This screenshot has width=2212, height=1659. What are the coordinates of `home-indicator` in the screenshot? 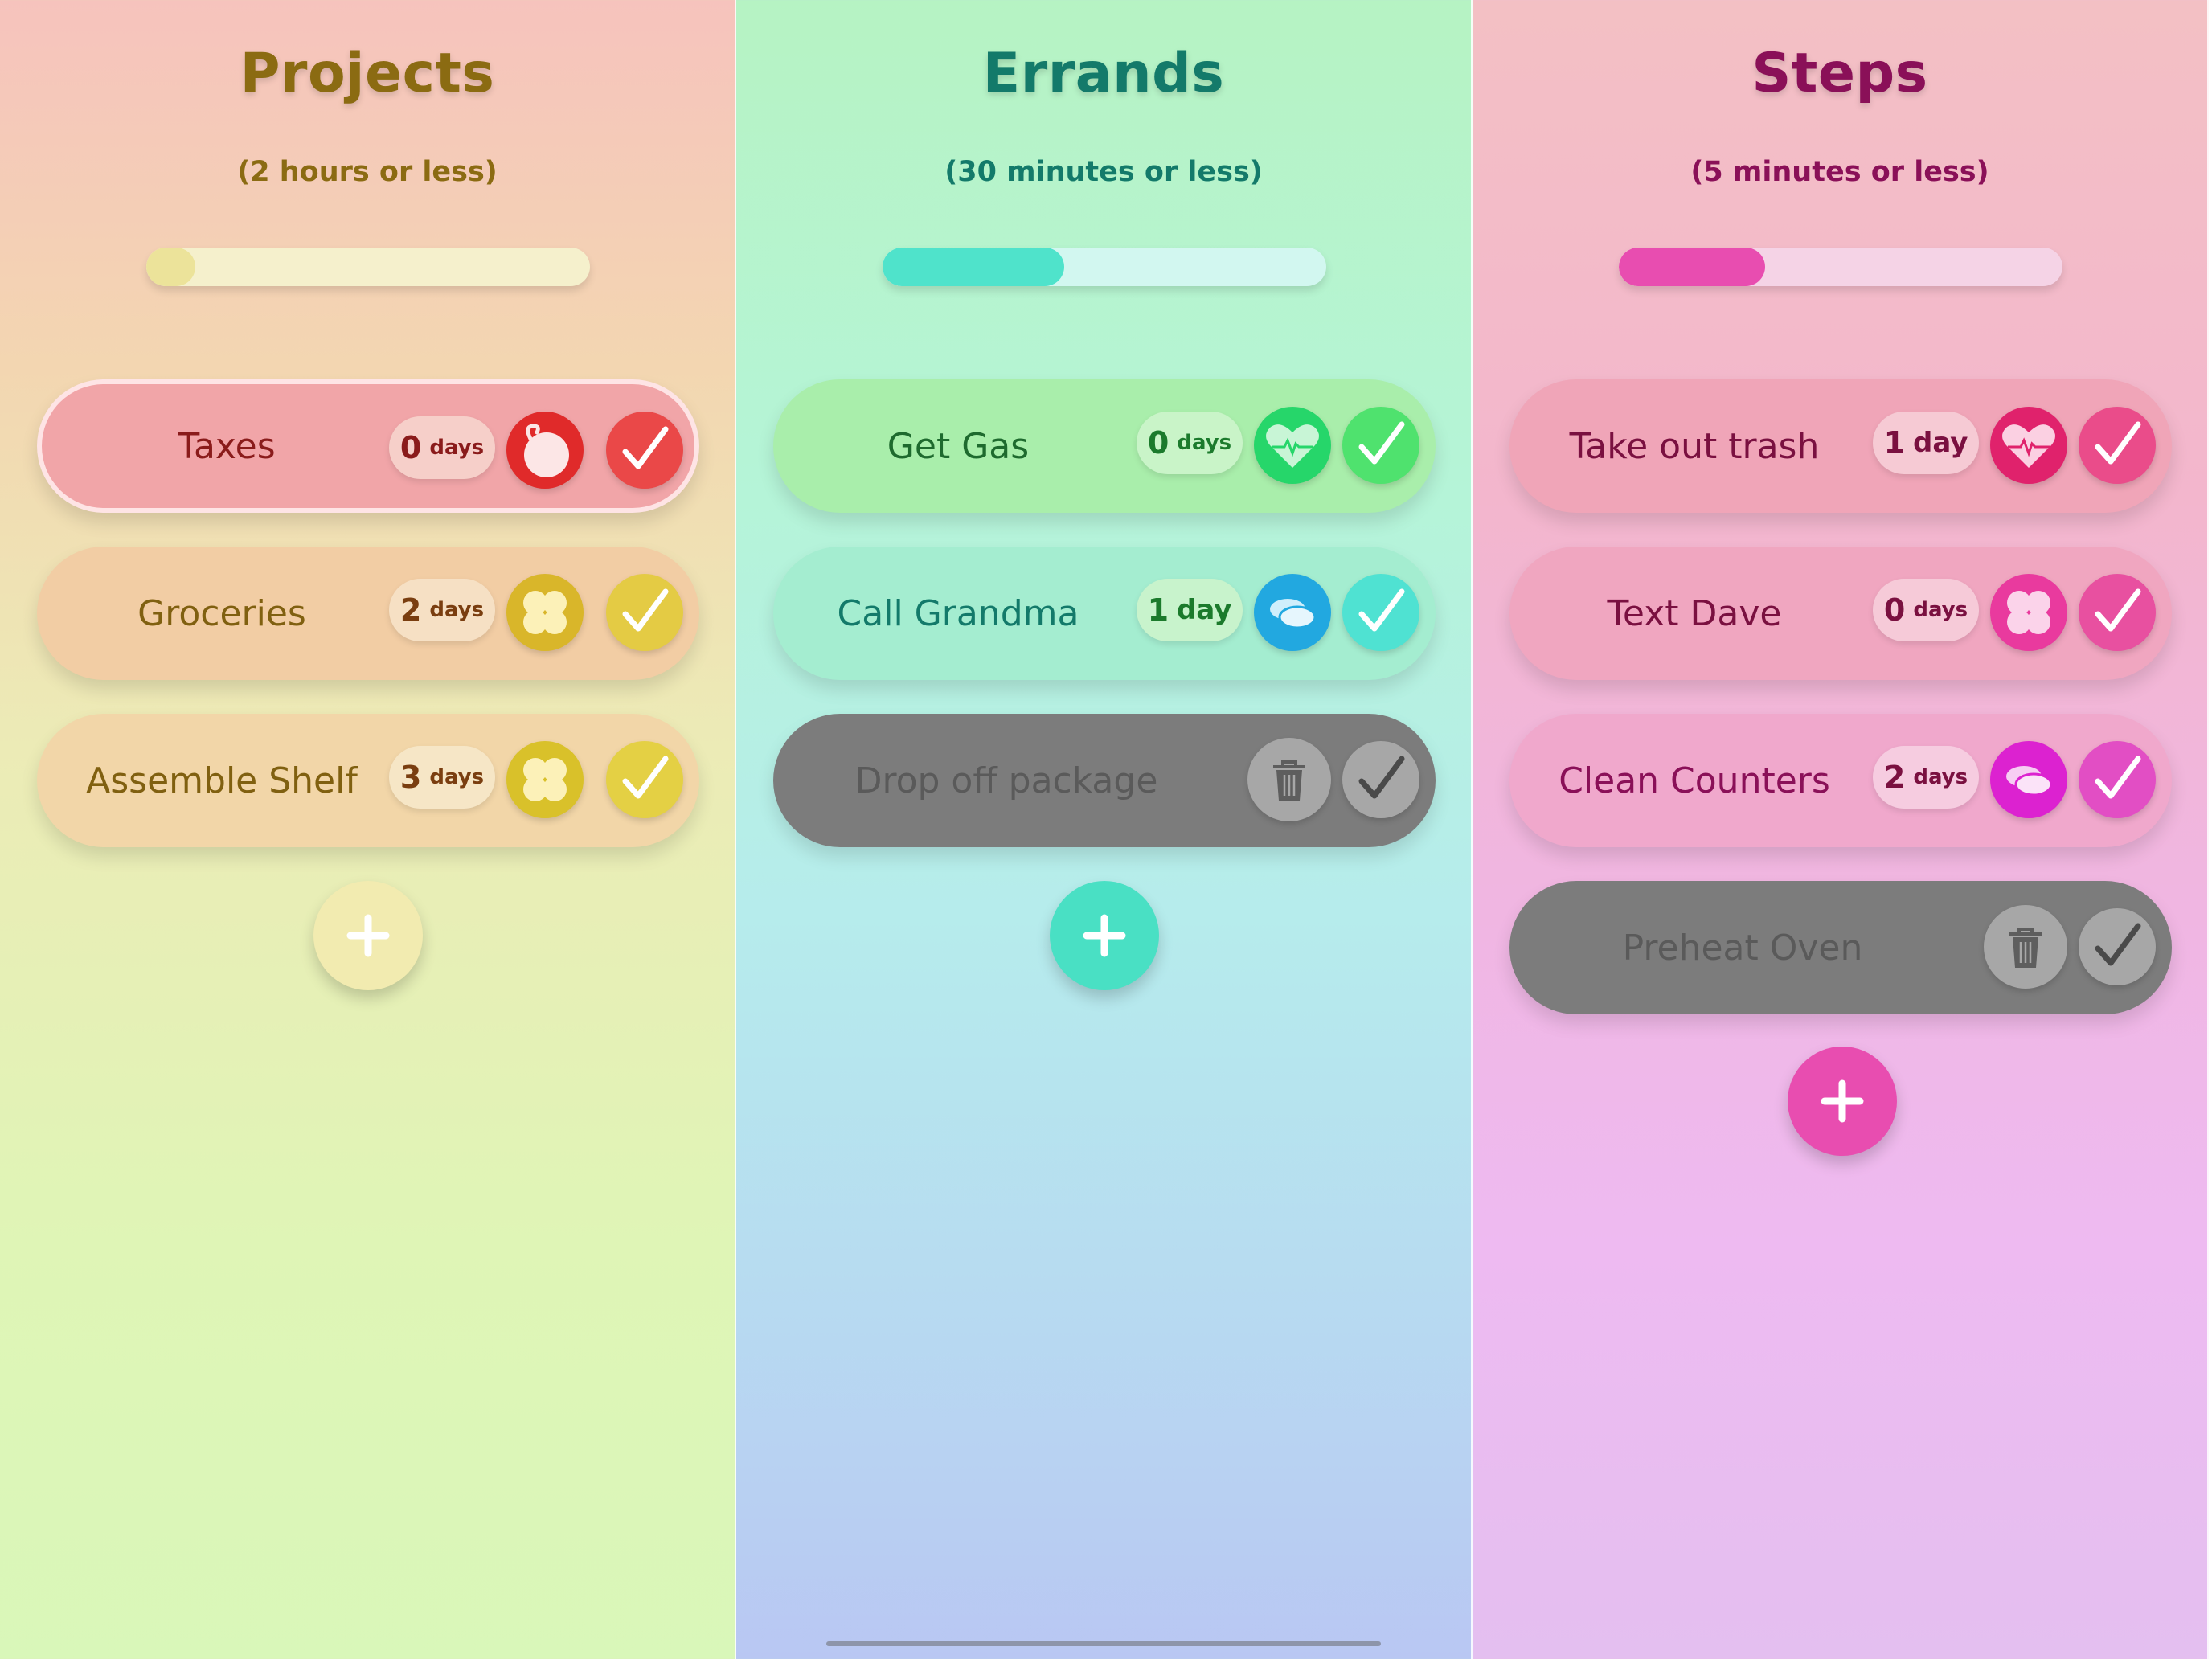 It's located at (1103, 1643).